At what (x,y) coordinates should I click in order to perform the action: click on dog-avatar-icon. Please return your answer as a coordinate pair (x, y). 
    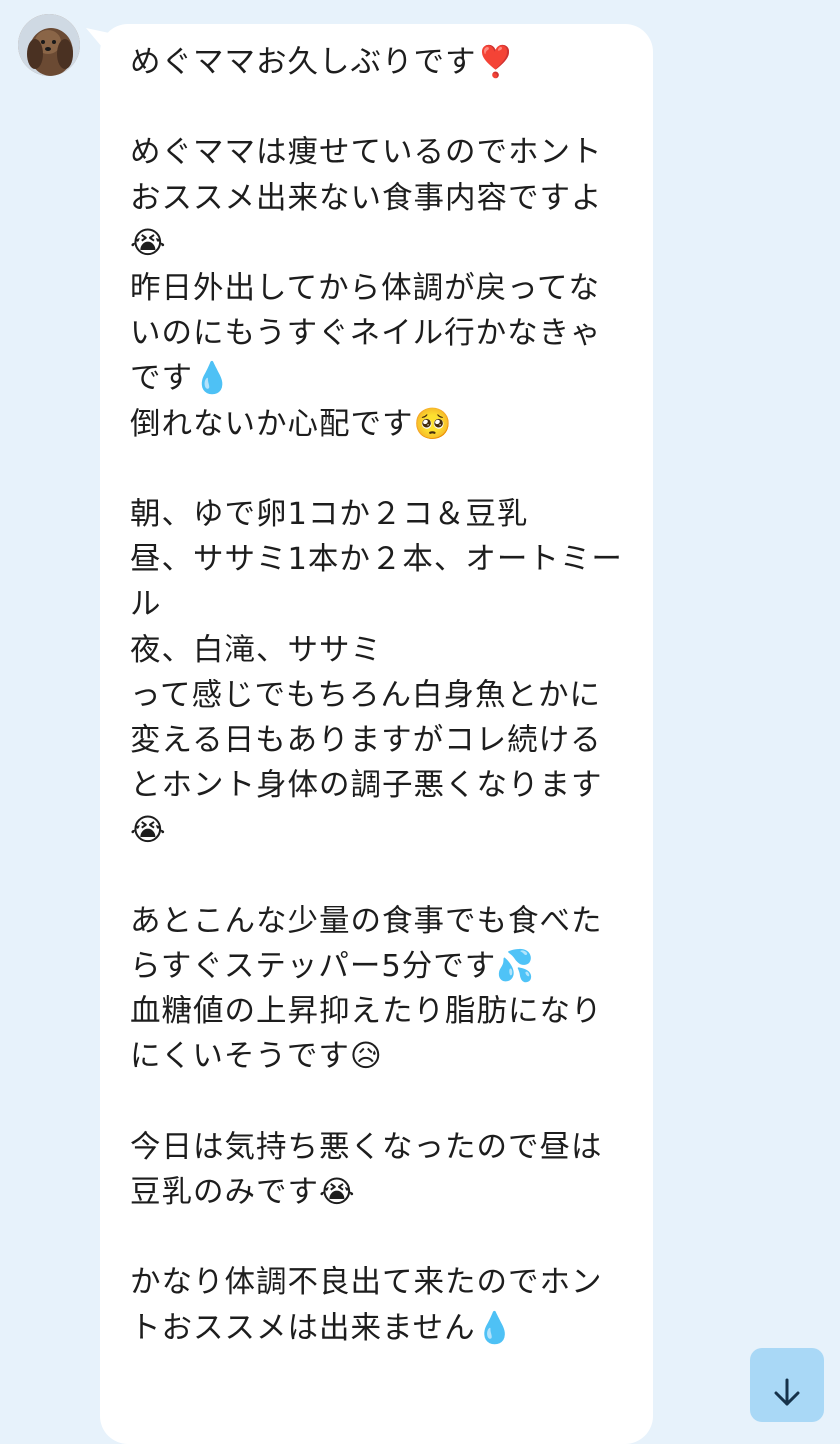
    Looking at the image, I should click on (49, 45).